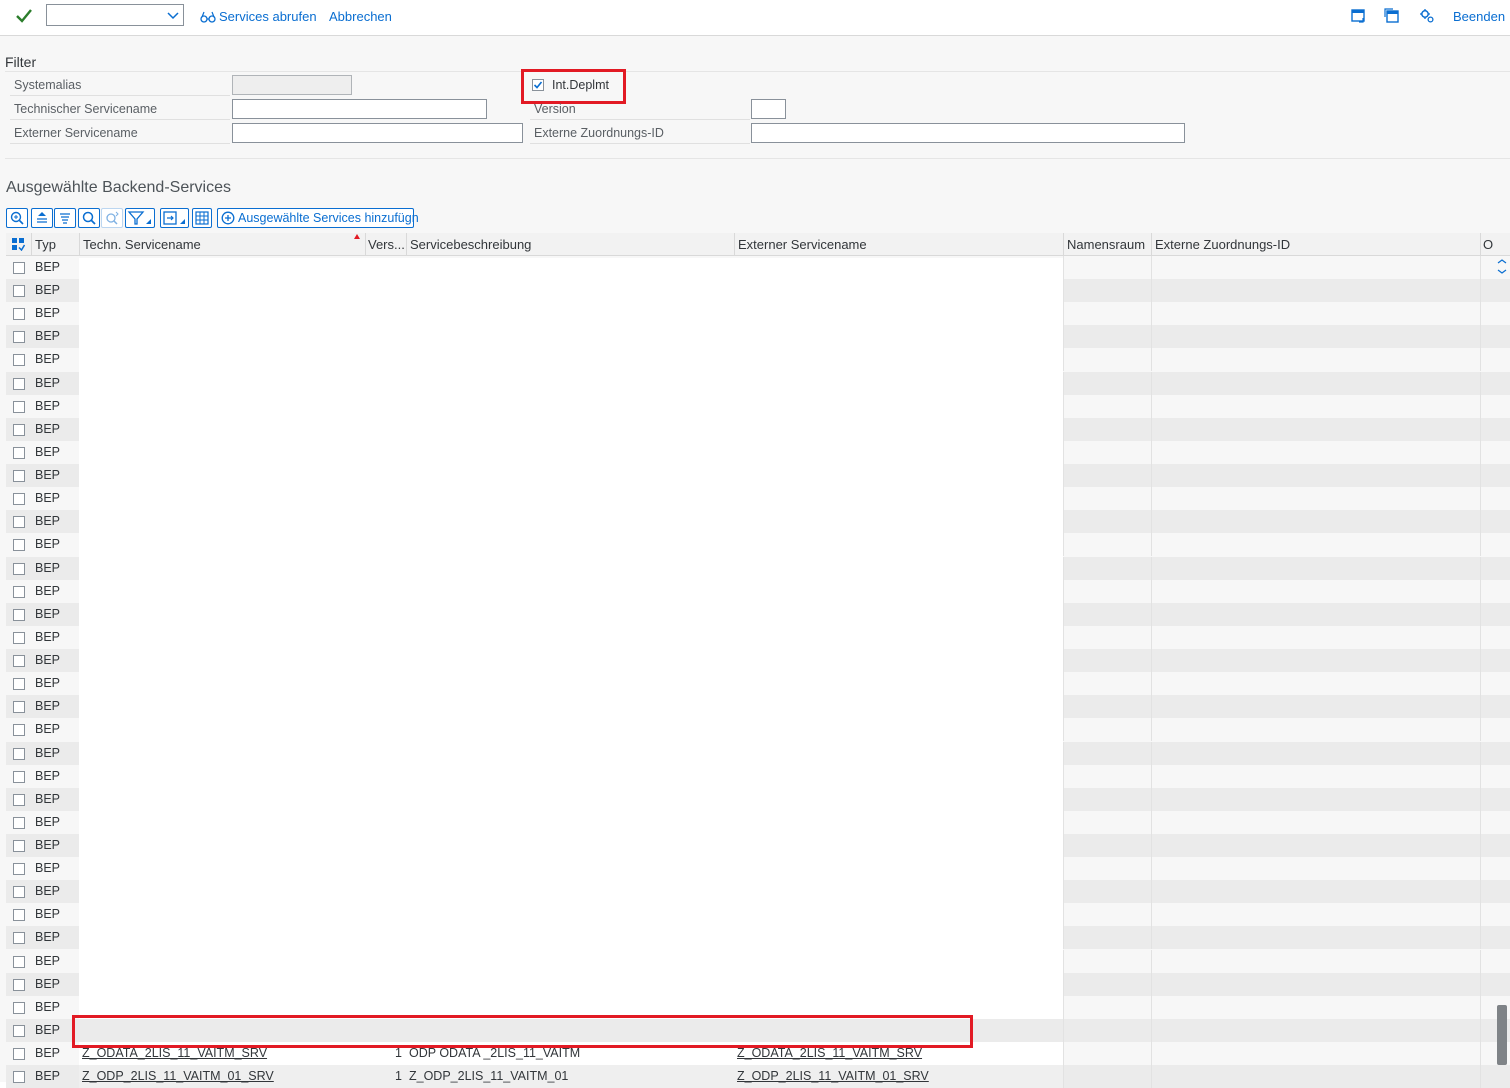 Image resolution: width=1510 pixels, height=1088 pixels. What do you see at coordinates (360, 16) in the screenshot?
I see `abbrechen-button: Abbrechen` at bounding box center [360, 16].